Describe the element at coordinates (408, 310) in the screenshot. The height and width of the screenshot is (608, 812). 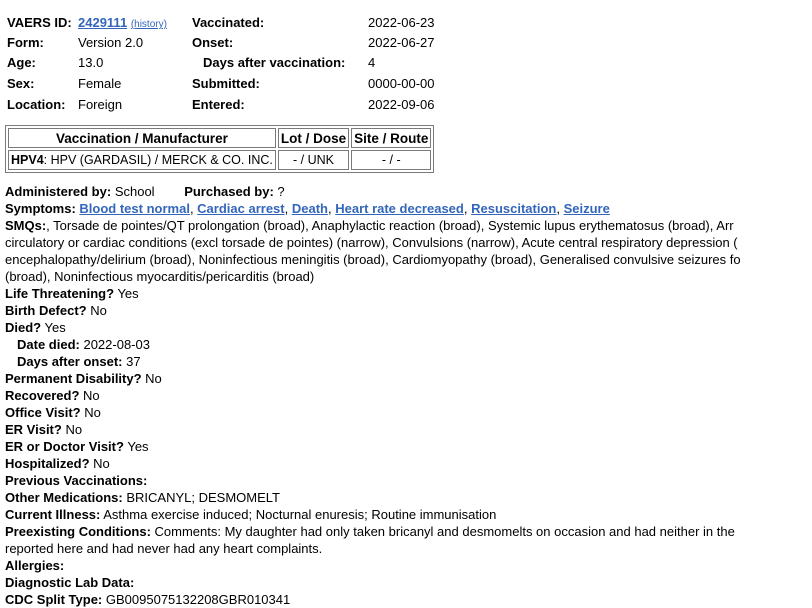
I see `birth-defect-line: Birth Defect? No` at that location.